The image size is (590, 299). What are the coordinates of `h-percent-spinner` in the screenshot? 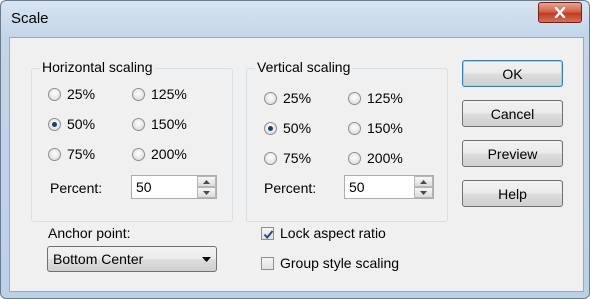 It's located at (174, 187).